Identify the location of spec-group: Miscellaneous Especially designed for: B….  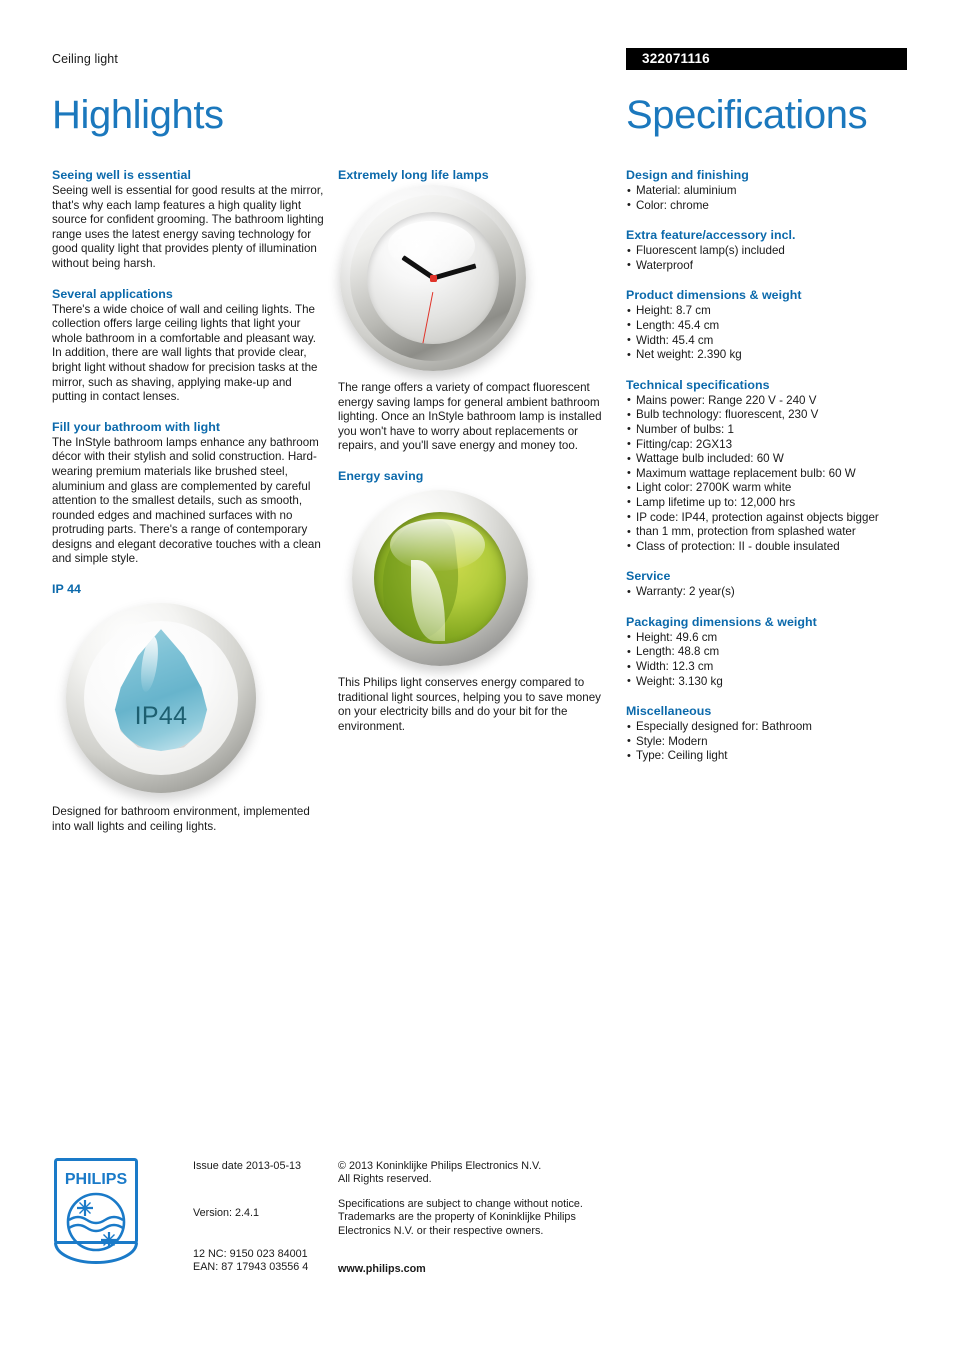
(770, 734).